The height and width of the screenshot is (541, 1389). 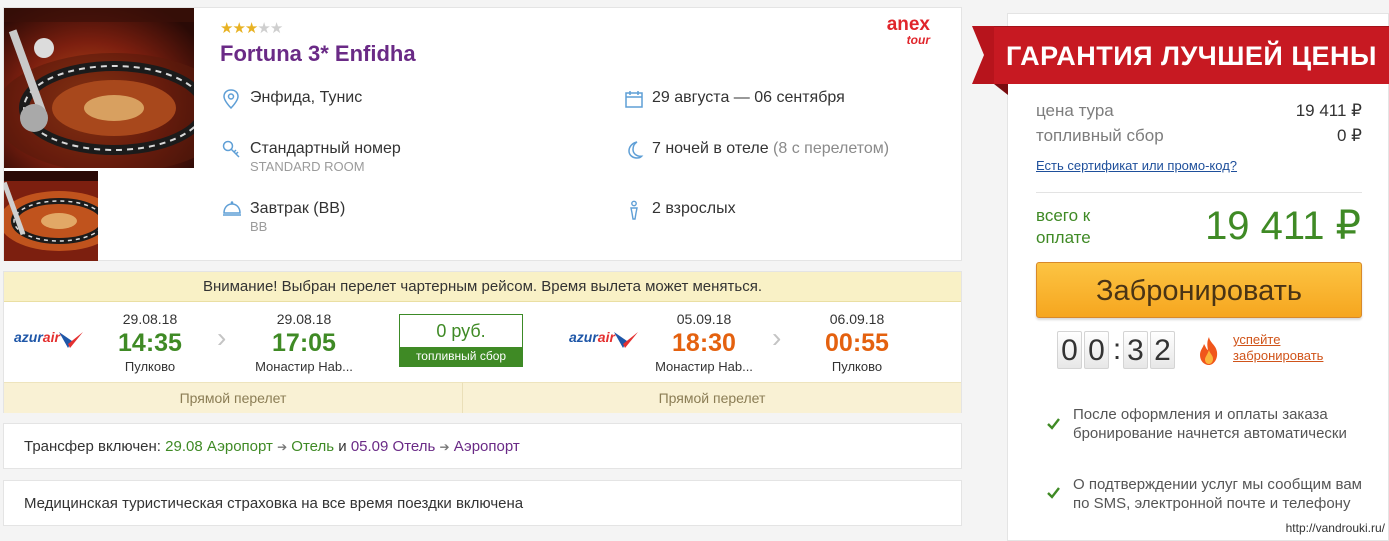 What do you see at coordinates (304, 319) in the screenshot?
I see `arrival-date: 29.08.18` at bounding box center [304, 319].